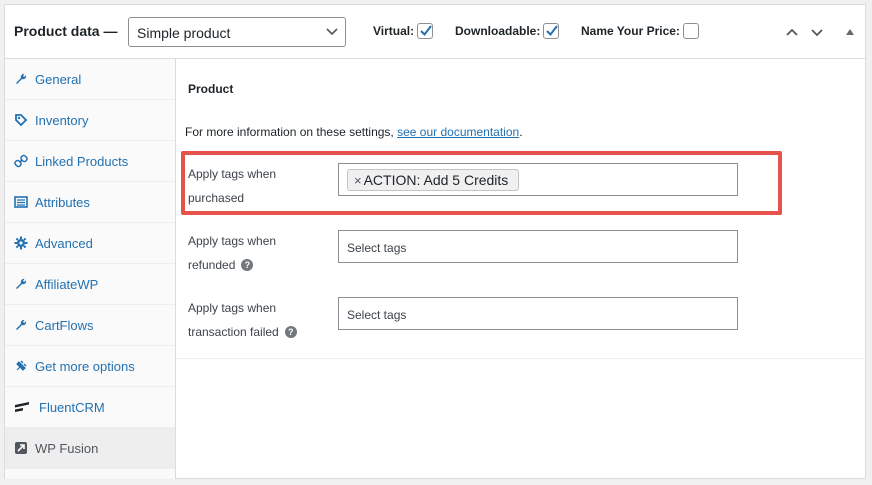 The width and height of the screenshot is (872, 485). I want to click on virtual-option: Virtual:, so click(403, 31).